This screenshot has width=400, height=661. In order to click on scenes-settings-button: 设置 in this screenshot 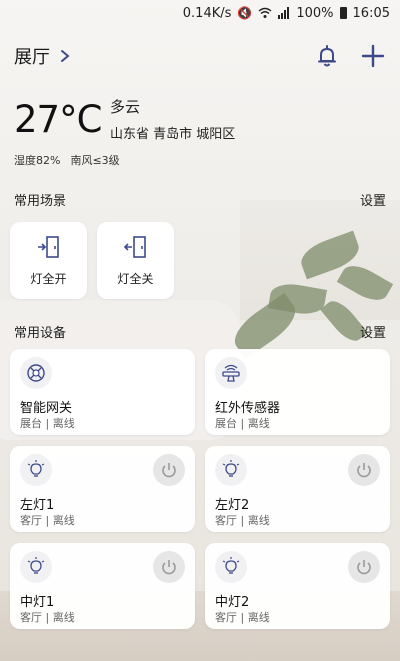, I will do `click(373, 199)`.